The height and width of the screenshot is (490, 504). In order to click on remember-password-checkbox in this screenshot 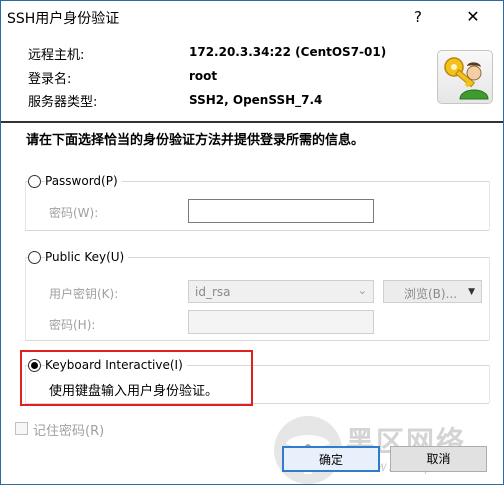, I will do `click(21, 428)`.